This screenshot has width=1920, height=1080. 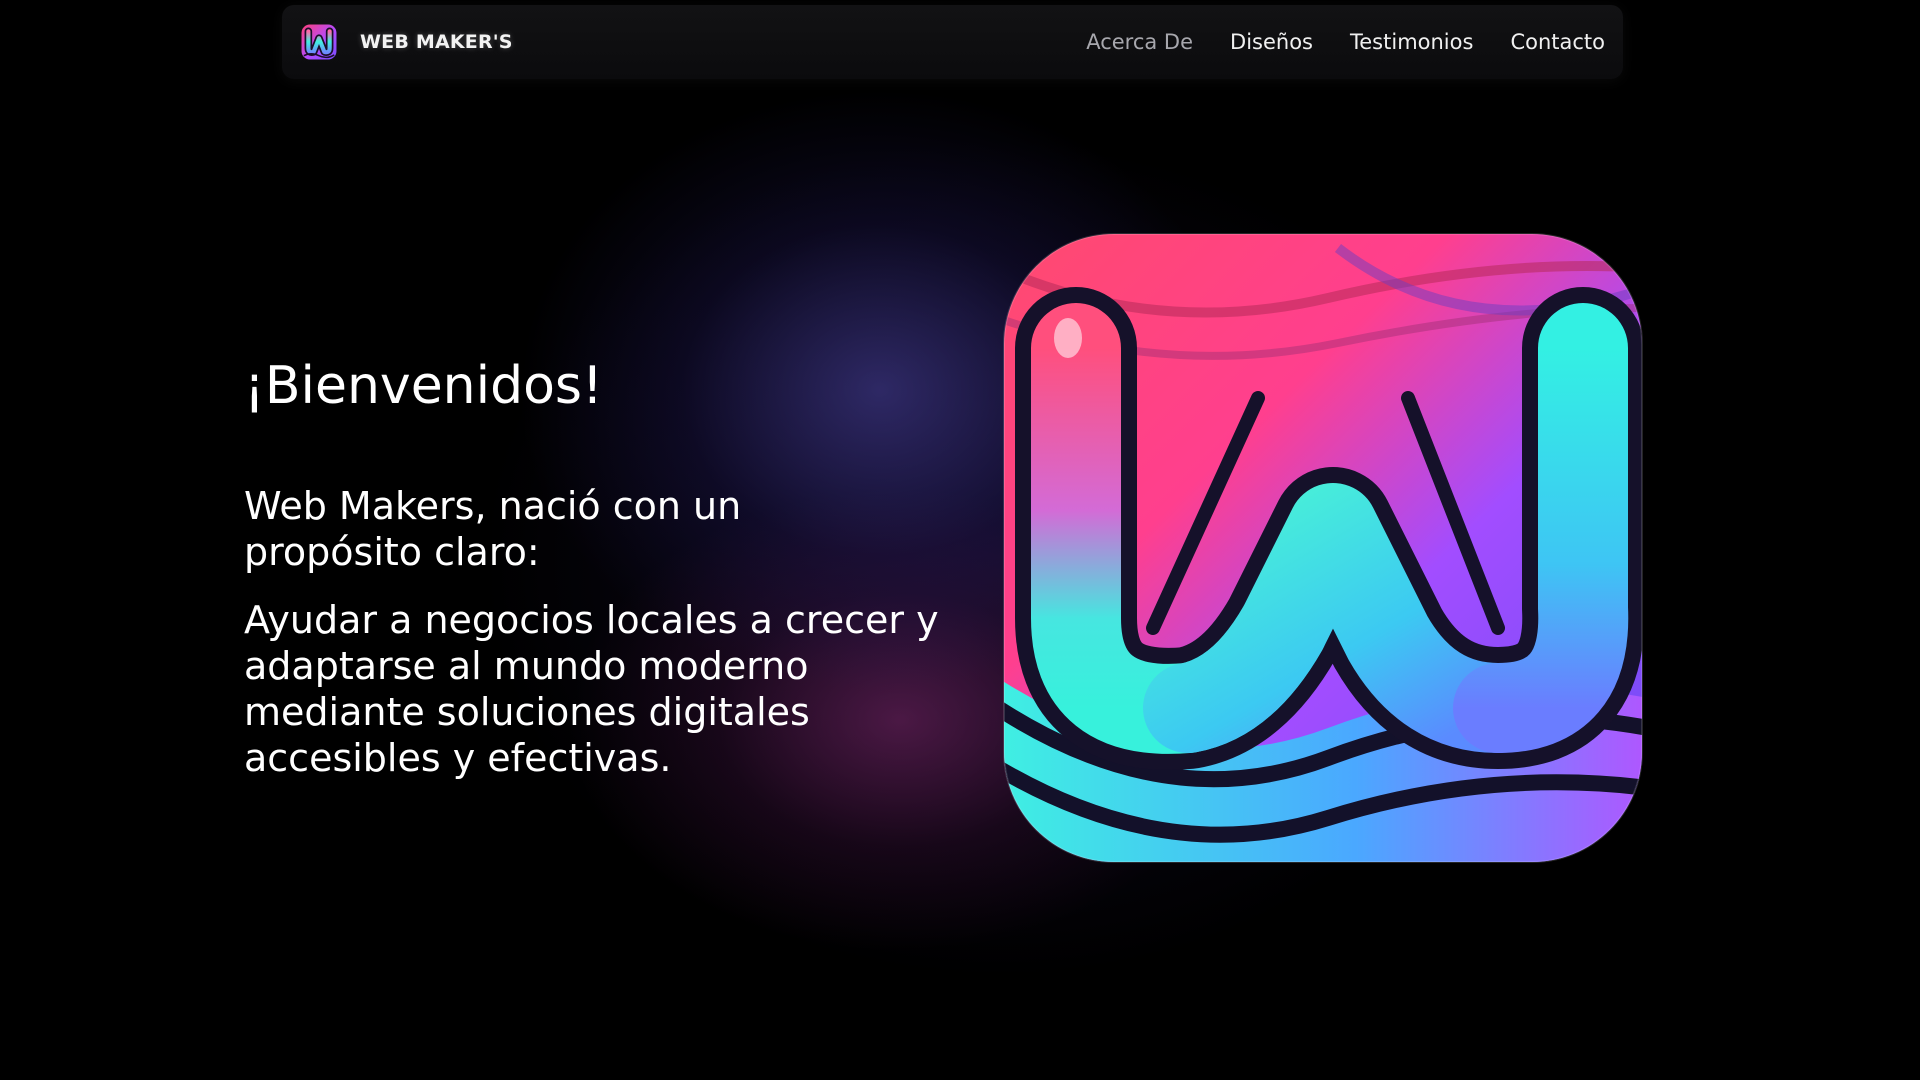 I want to click on nav-links: Acerca De Diseños Testimonios Contacto, so click(x=1327, y=42).